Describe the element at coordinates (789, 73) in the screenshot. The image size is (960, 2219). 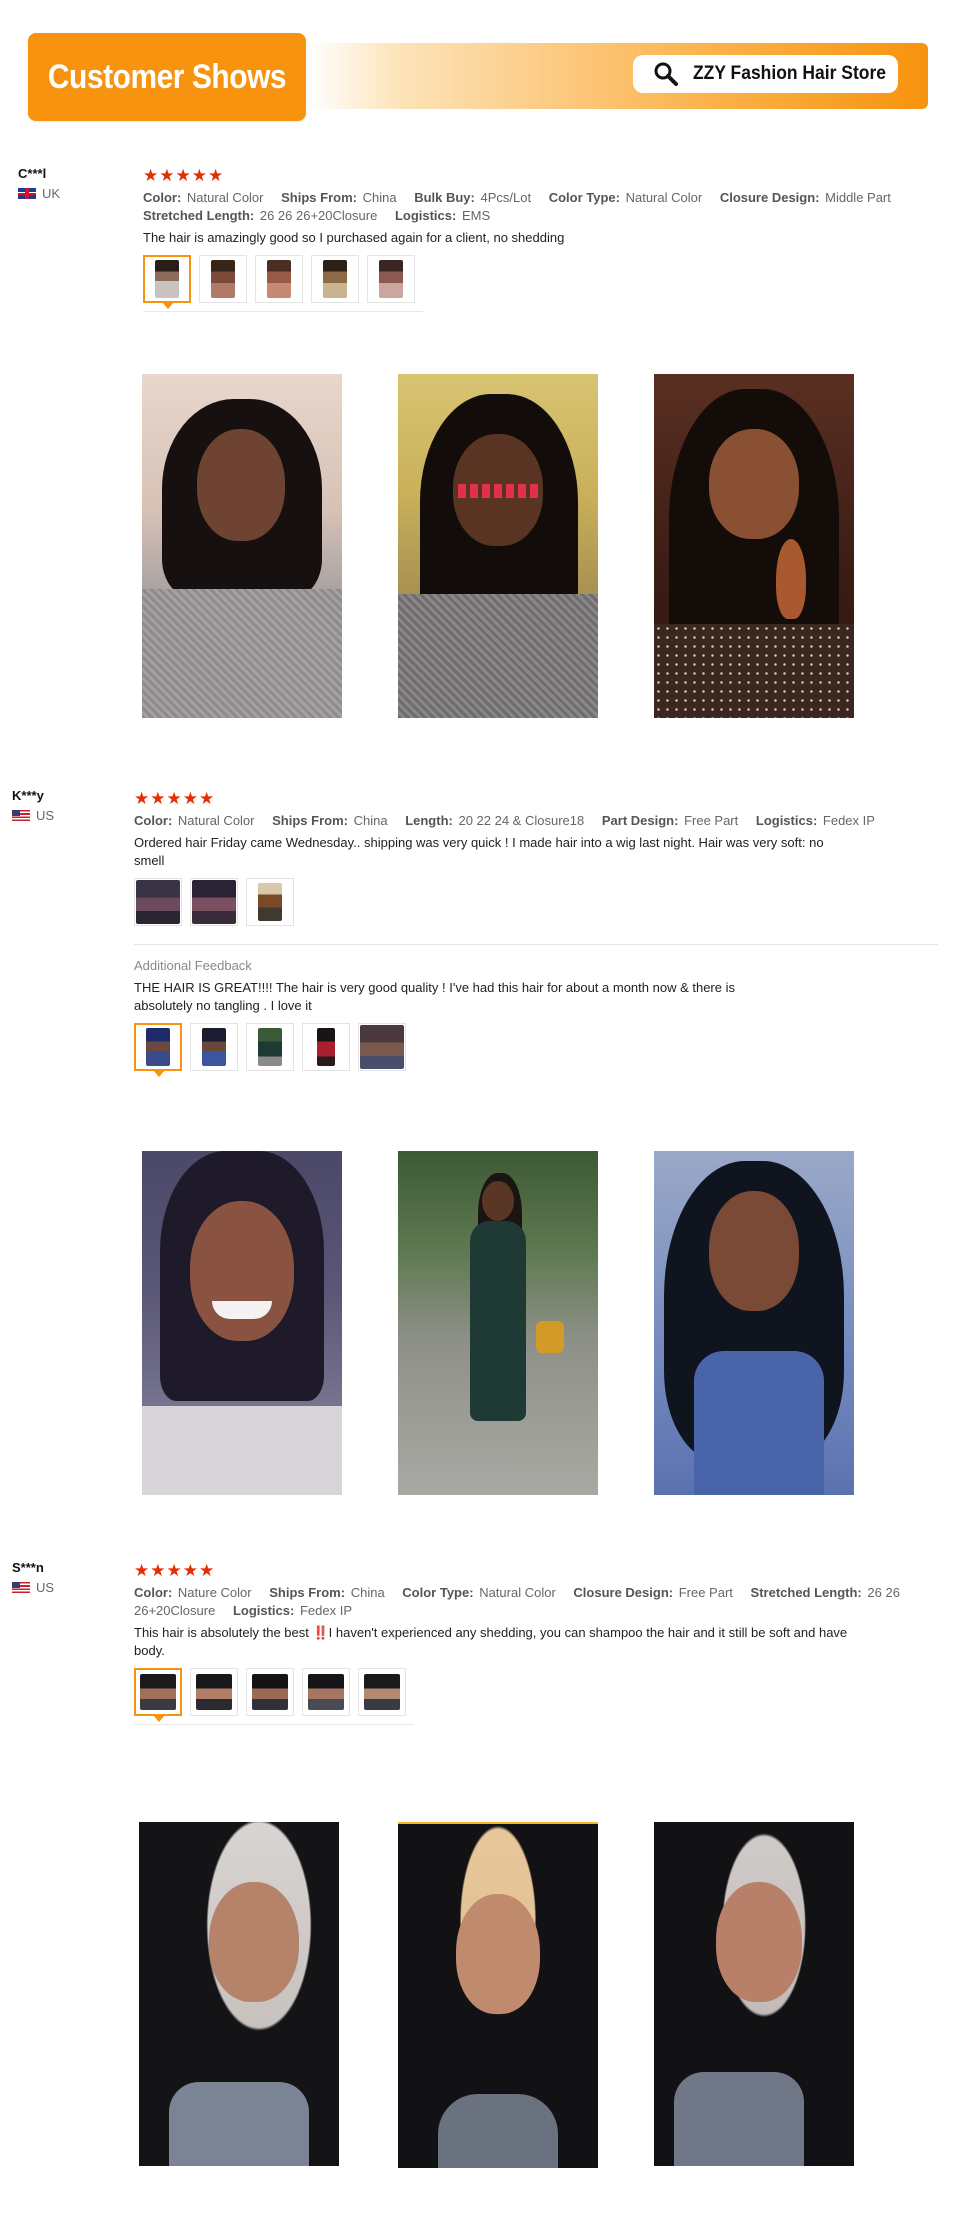
I see `store-name: ZZY Fashion Hair Store` at that location.